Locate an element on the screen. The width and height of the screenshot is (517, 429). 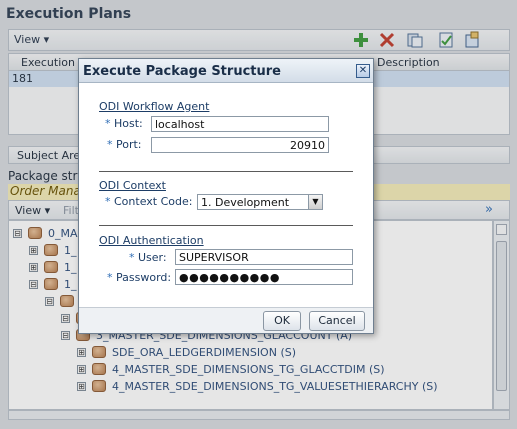
context-section-heading: ODI Context is located at coordinates (132, 185).